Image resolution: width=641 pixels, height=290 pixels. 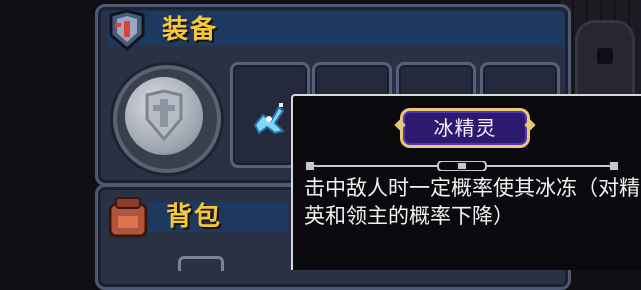 I want to click on helmet-icon, so click(x=127, y=31).